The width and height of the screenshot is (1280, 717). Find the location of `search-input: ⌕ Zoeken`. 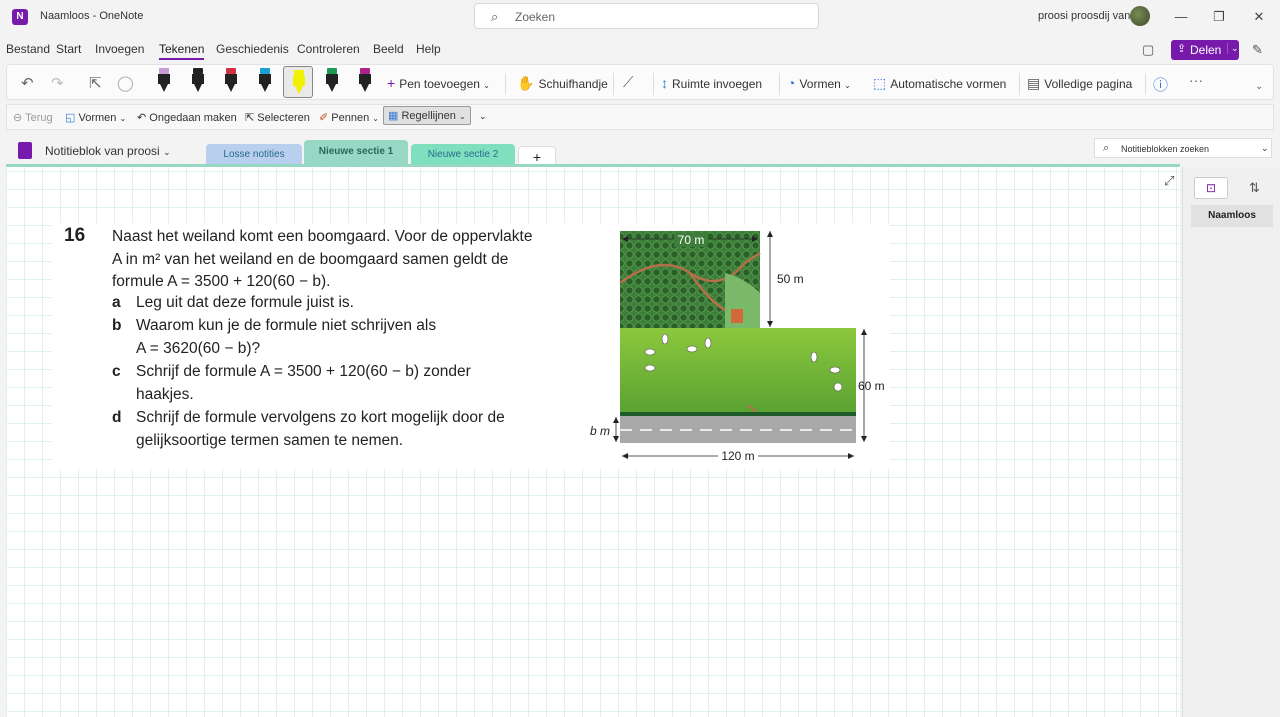

search-input: ⌕ Zoeken is located at coordinates (646, 16).